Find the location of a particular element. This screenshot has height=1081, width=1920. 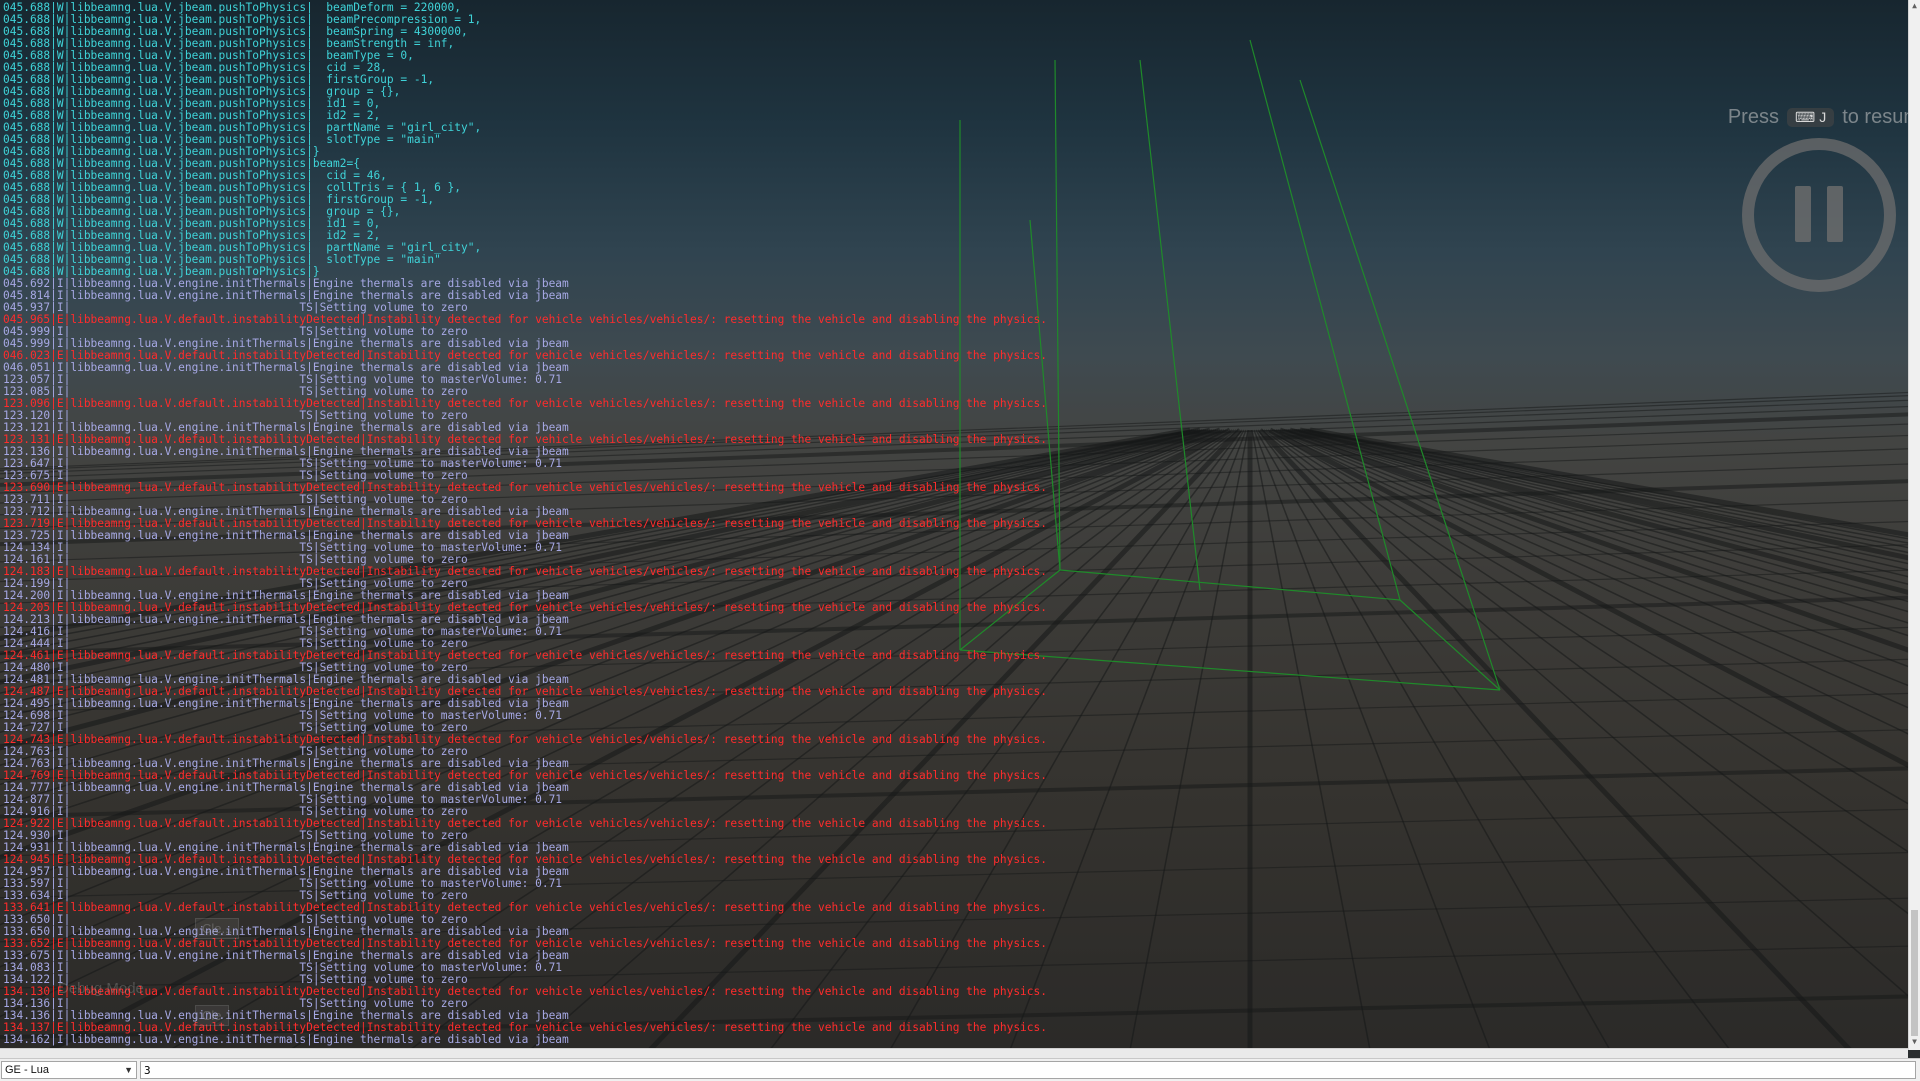

command-input is located at coordinates (1028, 1070).